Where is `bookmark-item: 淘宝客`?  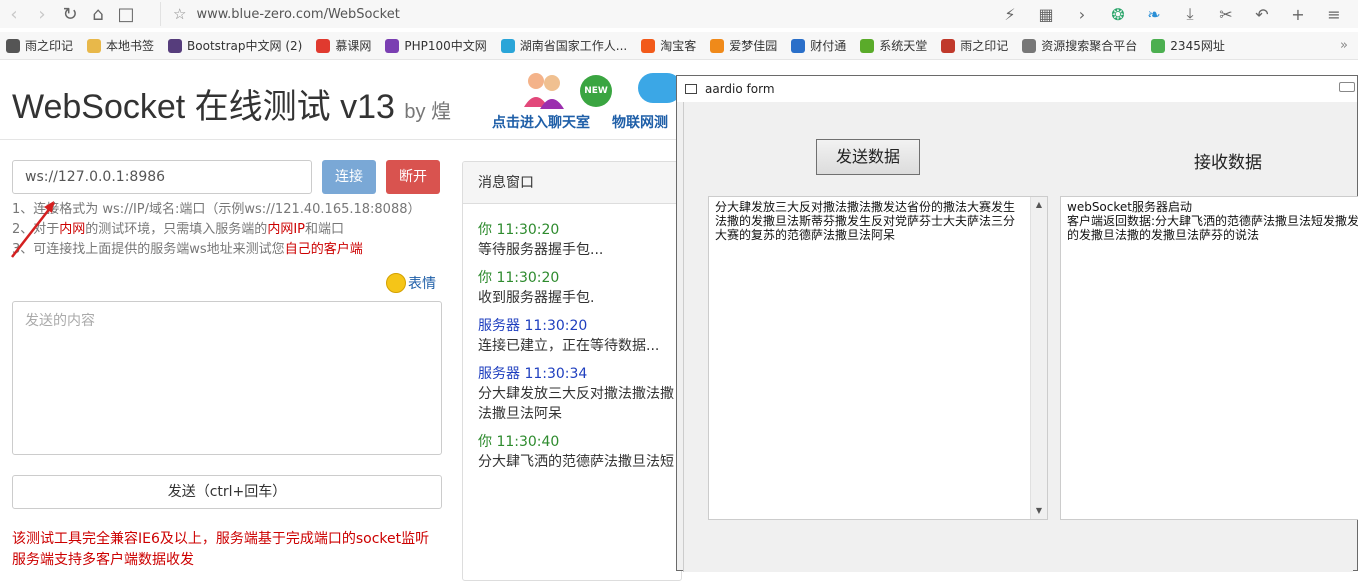
bookmark-item: 淘宝客 is located at coordinates (668, 45).